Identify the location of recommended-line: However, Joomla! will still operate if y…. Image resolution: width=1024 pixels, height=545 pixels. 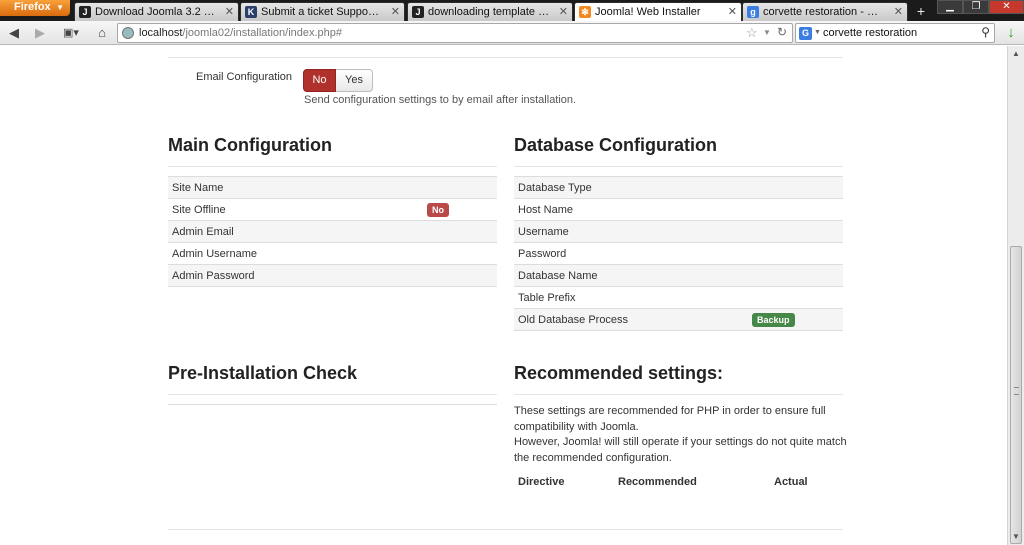
(680, 442).